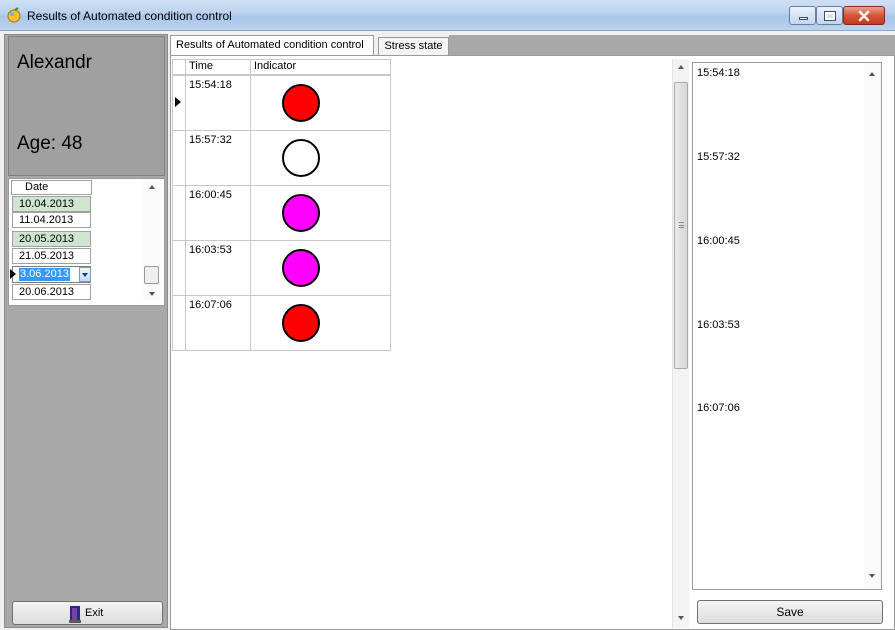 This screenshot has width=895, height=630. Describe the element at coordinates (210, 250) in the screenshot. I see `time-value: 16:03:53` at that location.